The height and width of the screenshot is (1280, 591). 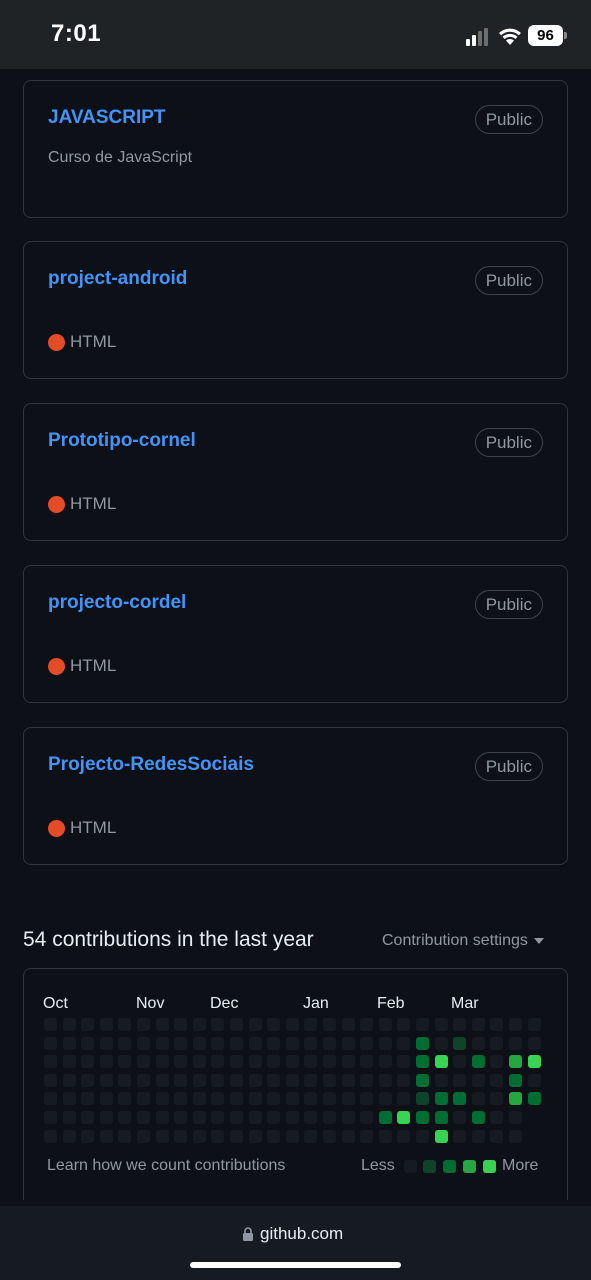 I want to click on url-text: github.com, so click(x=301, y=1234).